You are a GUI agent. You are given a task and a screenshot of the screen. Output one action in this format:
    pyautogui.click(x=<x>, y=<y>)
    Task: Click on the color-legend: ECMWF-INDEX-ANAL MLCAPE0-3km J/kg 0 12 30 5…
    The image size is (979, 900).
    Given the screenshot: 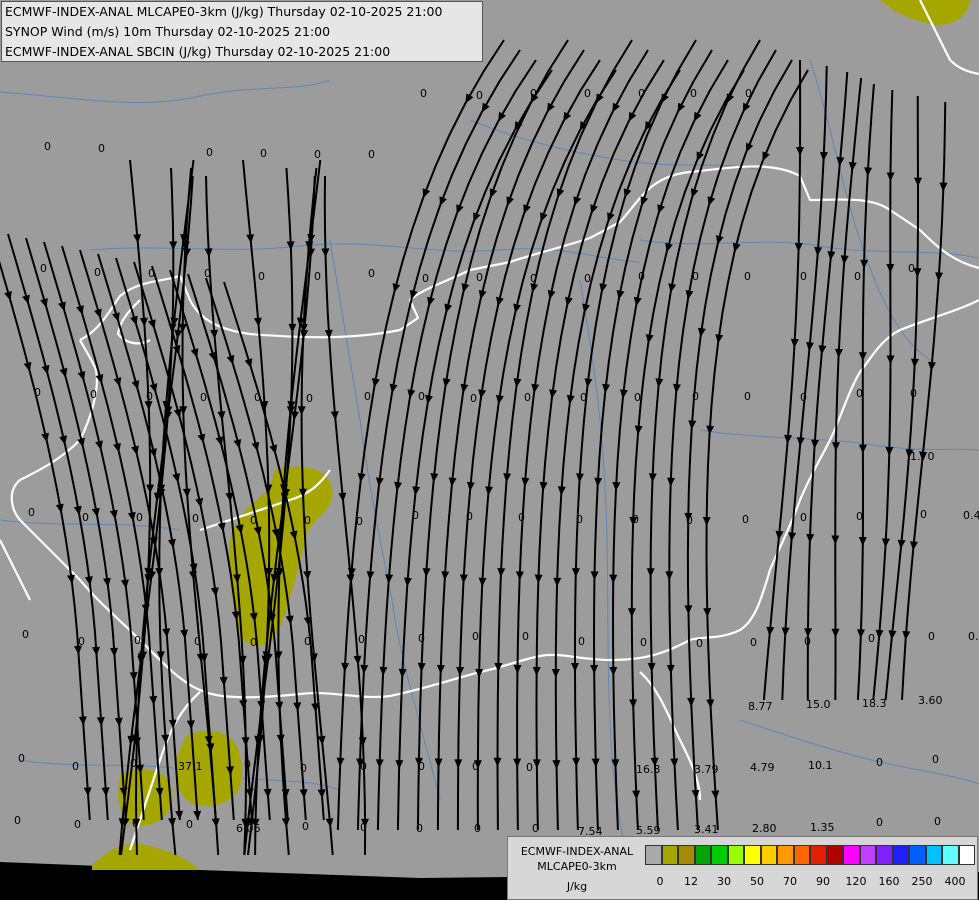 What is the action you would take?
    pyautogui.click(x=742, y=868)
    